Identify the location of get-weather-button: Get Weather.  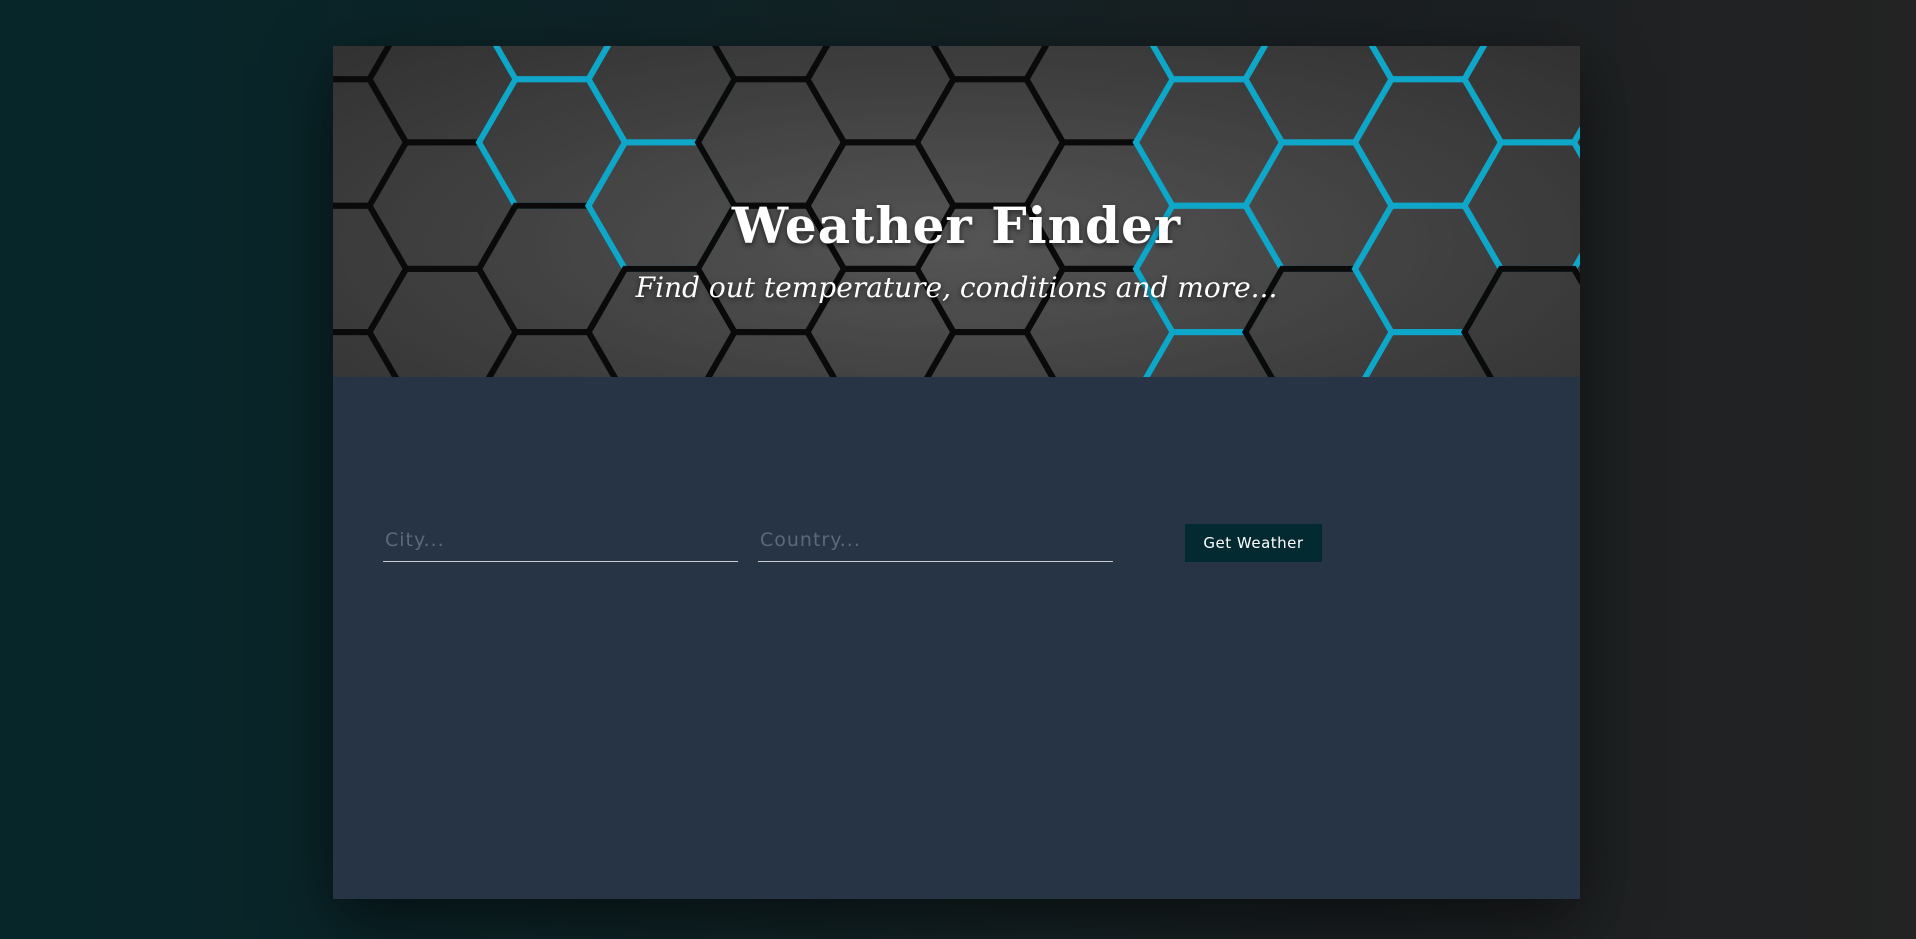
(1253, 543).